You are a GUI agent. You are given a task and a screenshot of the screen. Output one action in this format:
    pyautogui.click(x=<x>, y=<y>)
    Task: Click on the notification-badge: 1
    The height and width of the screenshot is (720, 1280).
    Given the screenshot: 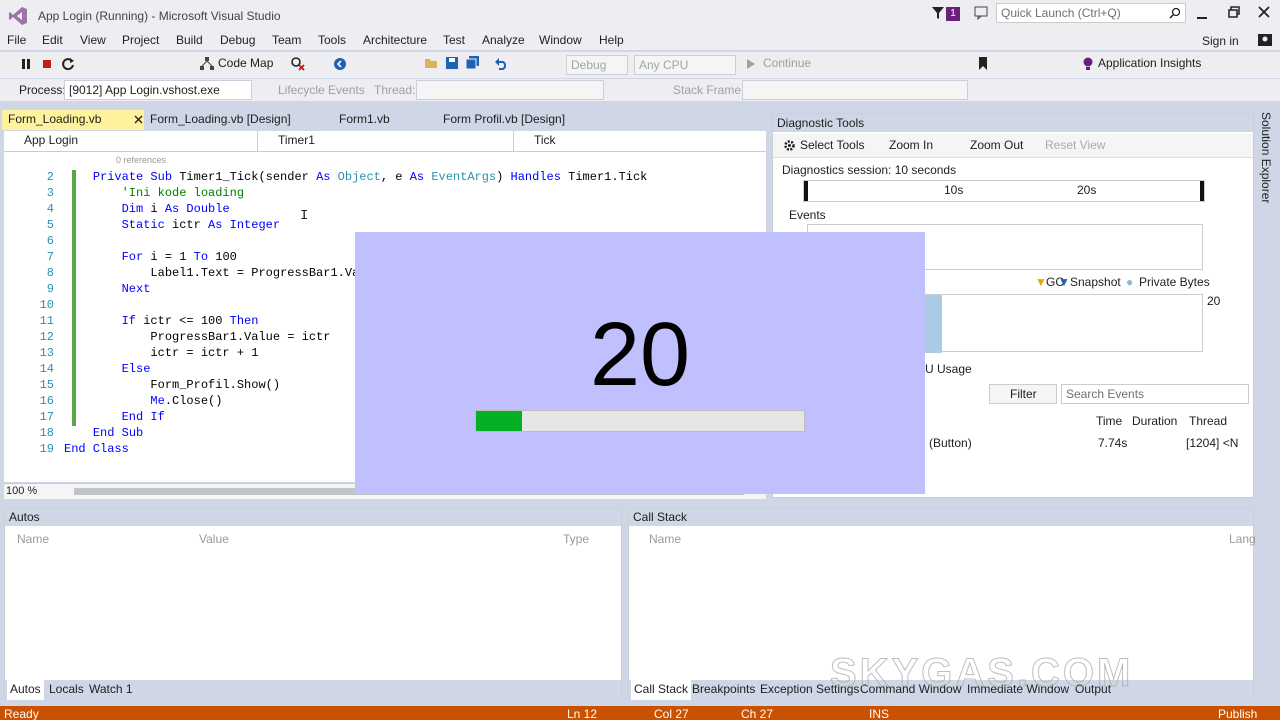 What is the action you would take?
    pyautogui.click(x=953, y=14)
    